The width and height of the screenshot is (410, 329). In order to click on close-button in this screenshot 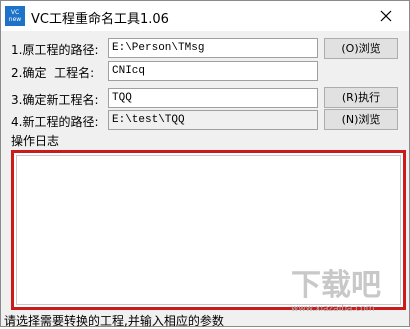, I will do `click(386, 16)`.